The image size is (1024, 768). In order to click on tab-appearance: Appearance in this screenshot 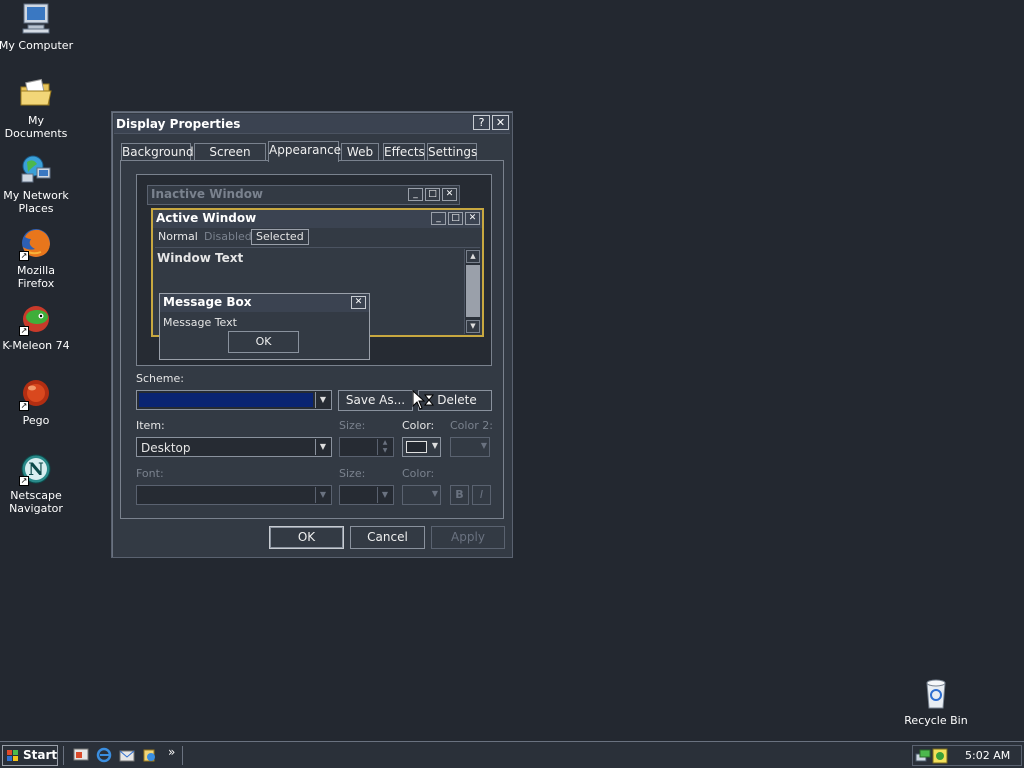, I will do `click(304, 151)`.